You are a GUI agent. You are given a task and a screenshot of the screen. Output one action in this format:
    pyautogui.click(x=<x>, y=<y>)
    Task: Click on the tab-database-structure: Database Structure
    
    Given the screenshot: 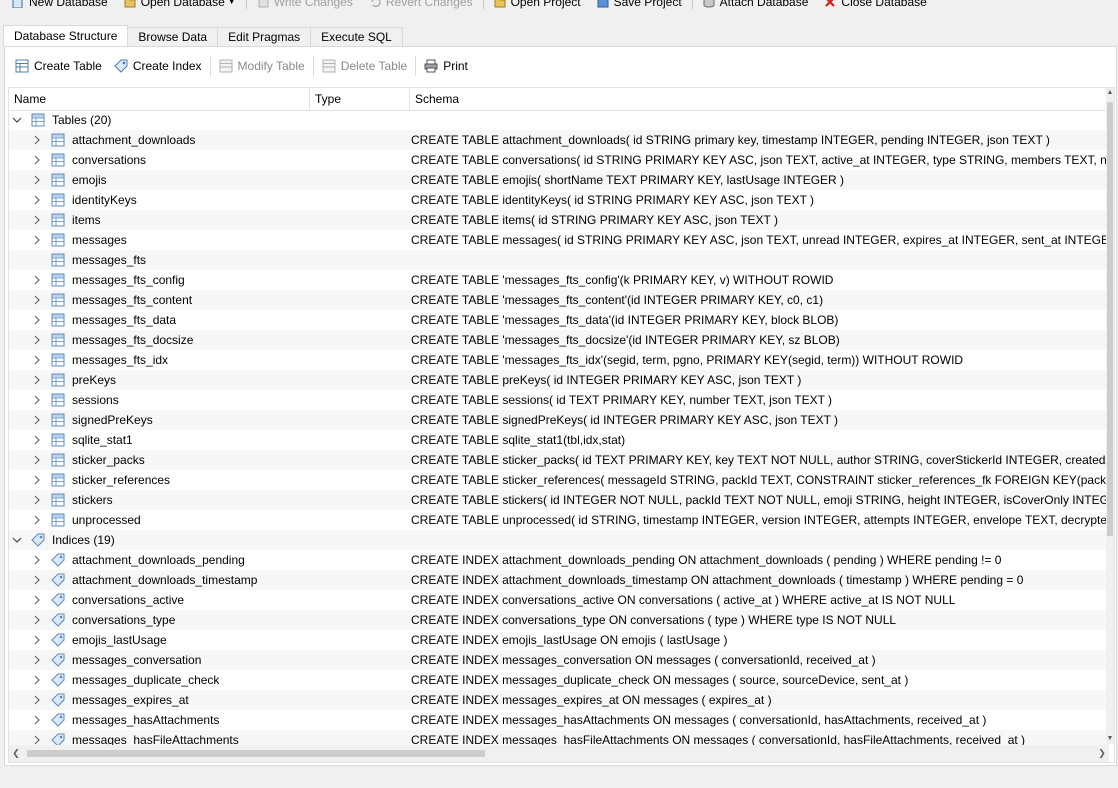 What is the action you would take?
    pyautogui.click(x=66, y=35)
    